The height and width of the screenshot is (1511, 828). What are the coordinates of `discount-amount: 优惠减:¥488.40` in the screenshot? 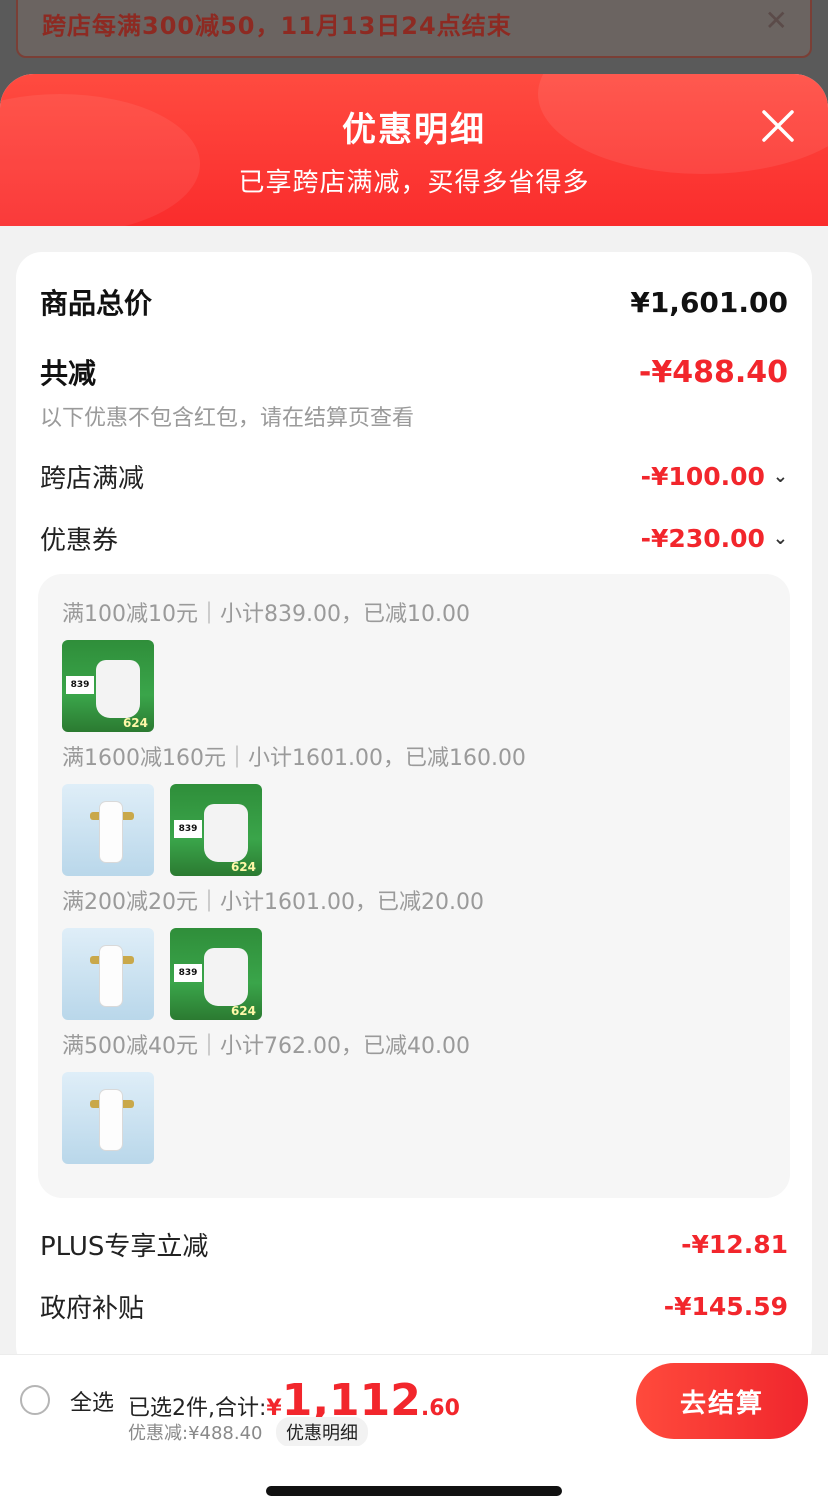 It's located at (195, 1433).